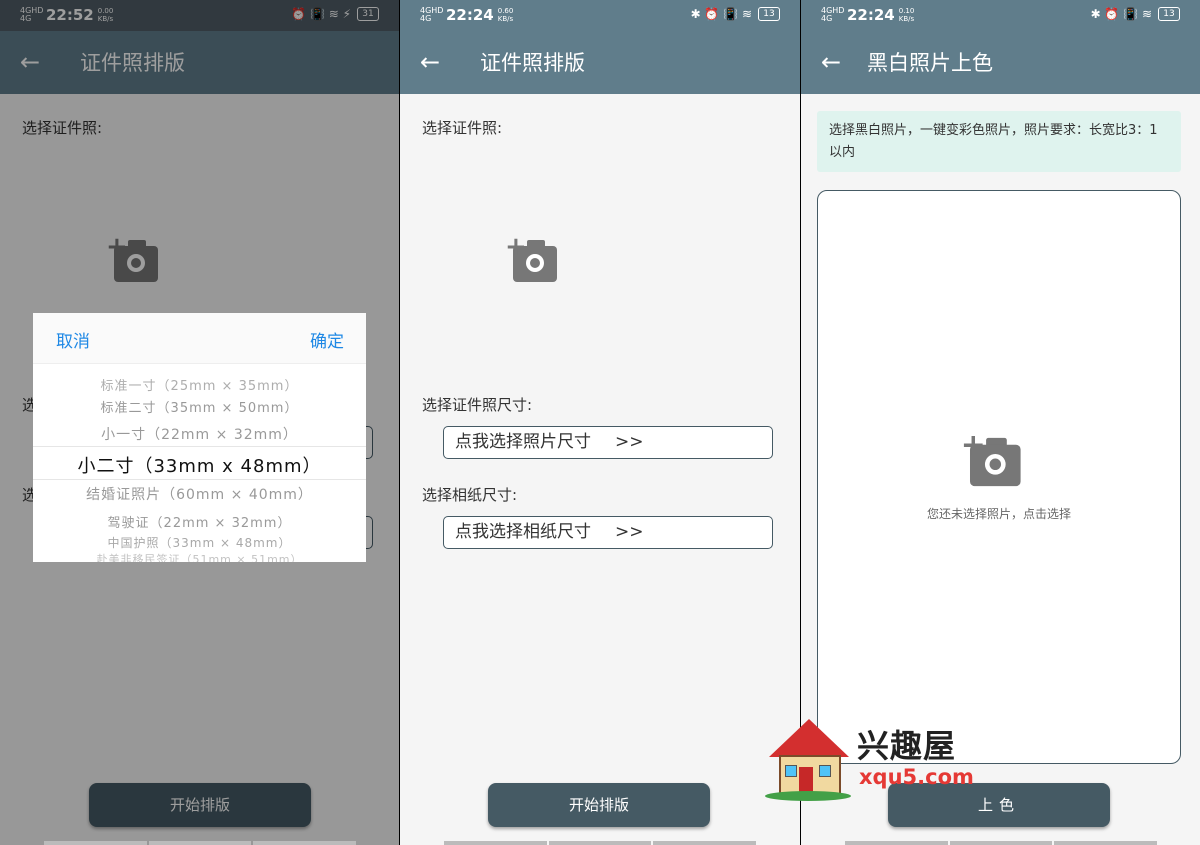 Image resolution: width=1200 pixels, height=845 pixels. I want to click on picker-ok-button: 确定, so click(327, 339).